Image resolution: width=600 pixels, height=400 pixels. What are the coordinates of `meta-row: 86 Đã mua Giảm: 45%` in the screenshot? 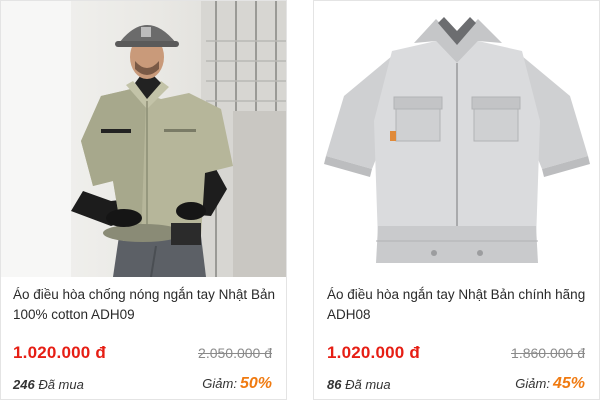 It's located at (456, 384).